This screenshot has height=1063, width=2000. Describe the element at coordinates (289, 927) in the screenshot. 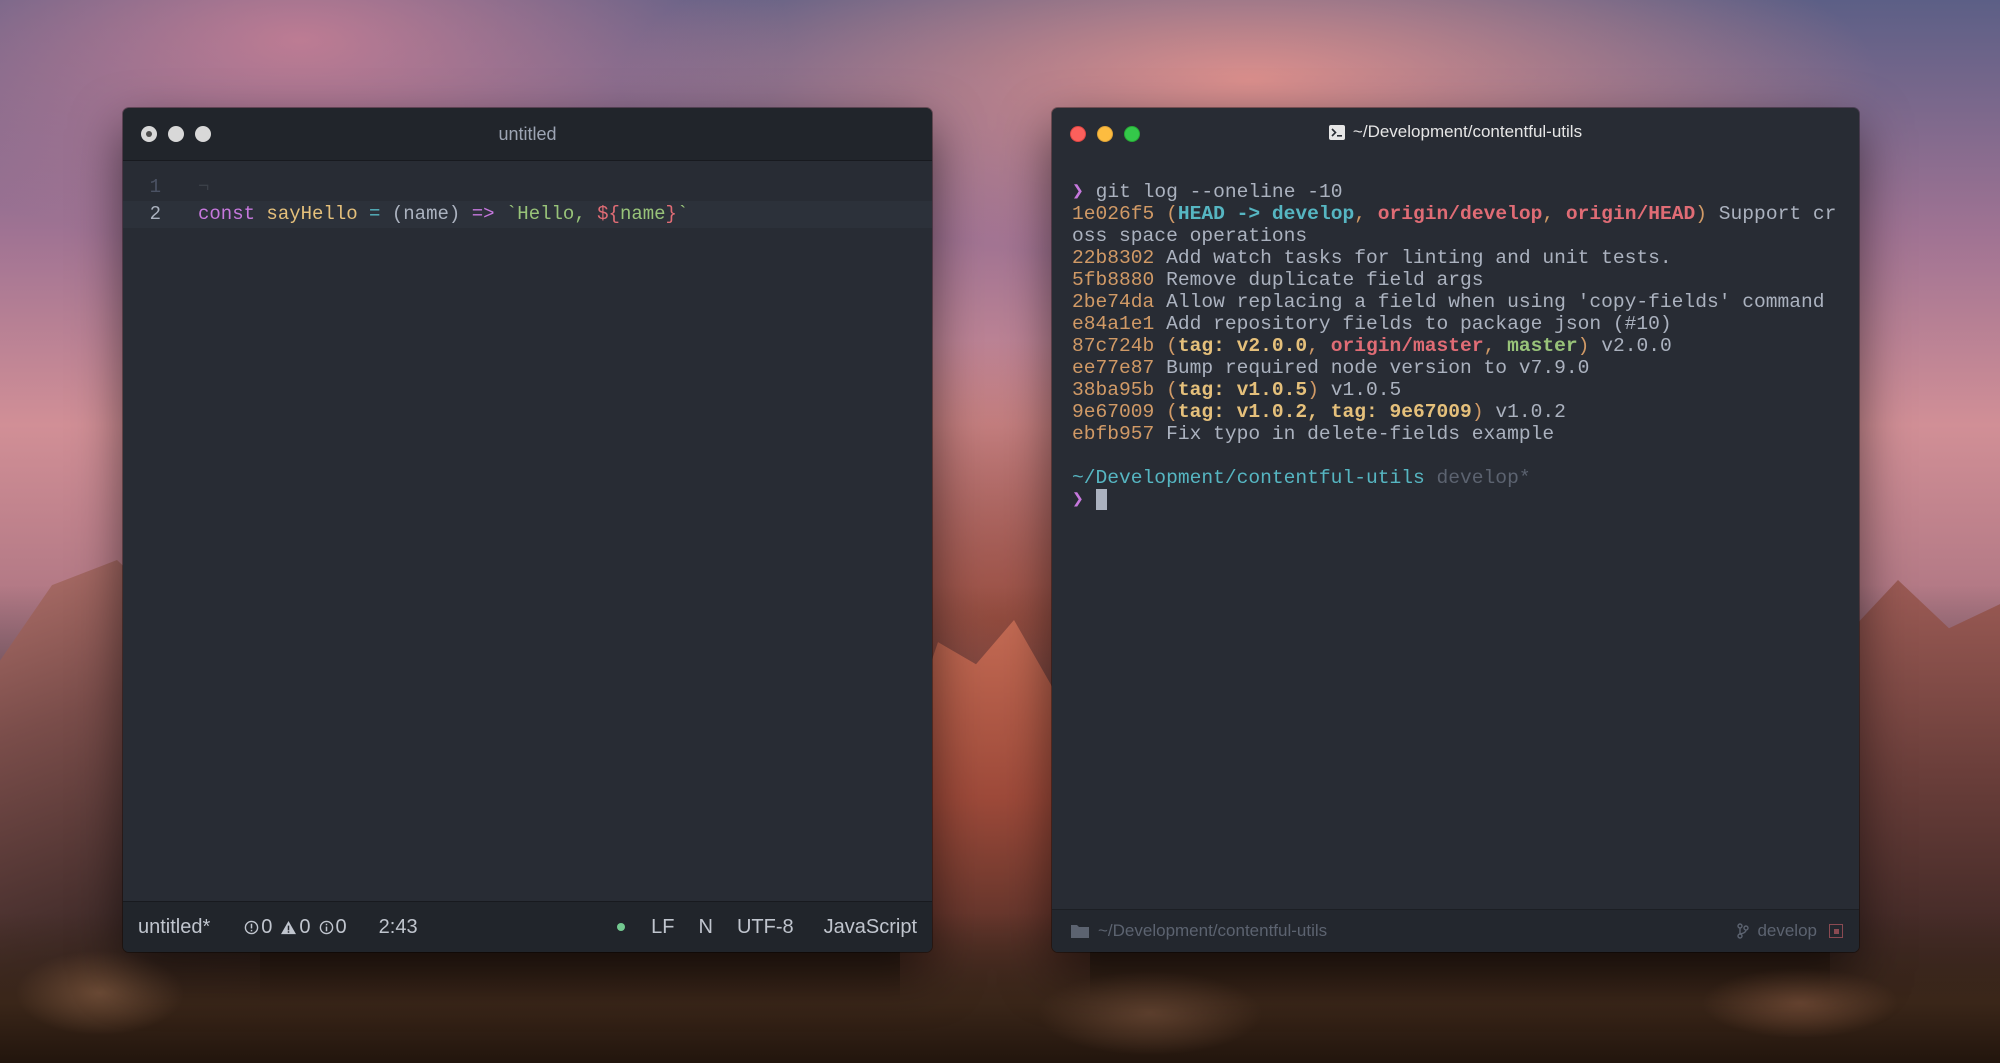

I see `warning-icon` at that location.